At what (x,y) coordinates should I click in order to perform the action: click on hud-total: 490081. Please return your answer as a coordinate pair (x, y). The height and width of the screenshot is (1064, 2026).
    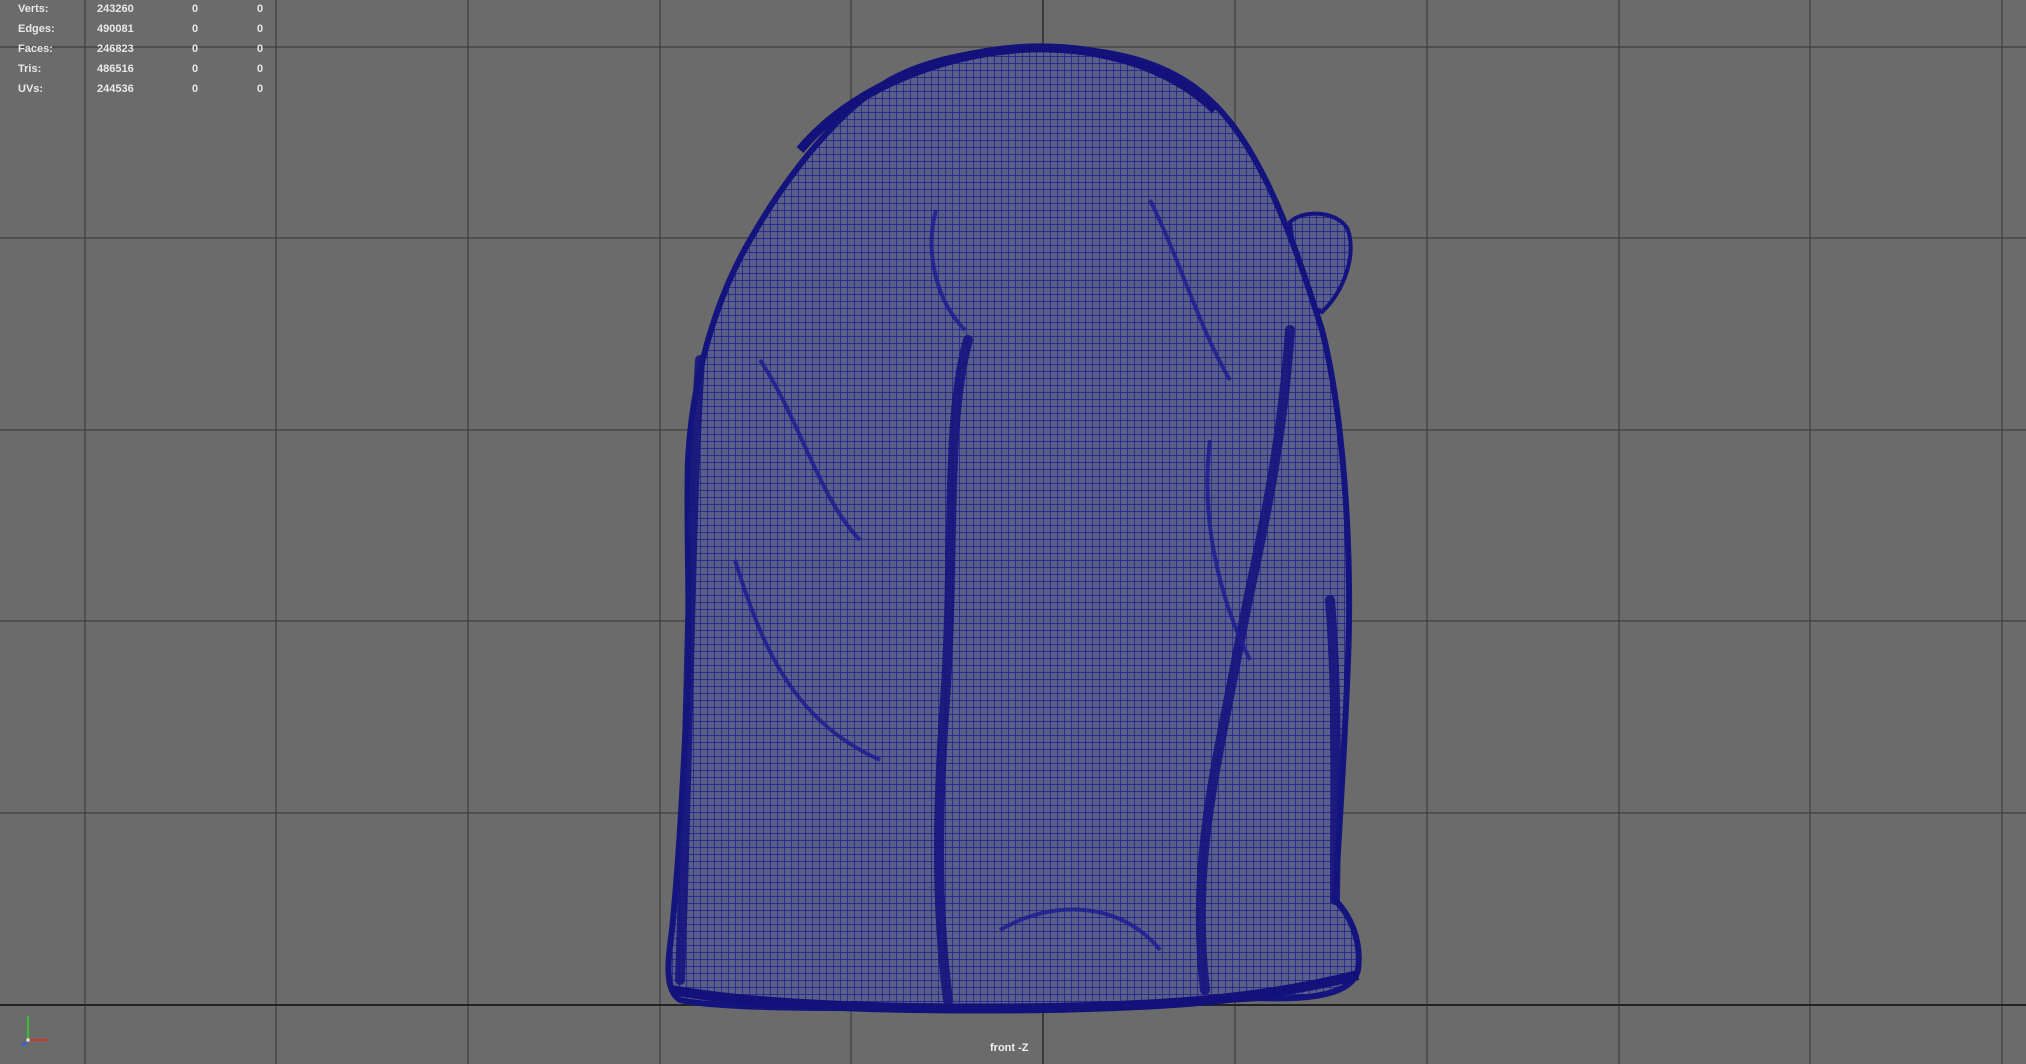
    Looking at the image, I should click on (115, 29).